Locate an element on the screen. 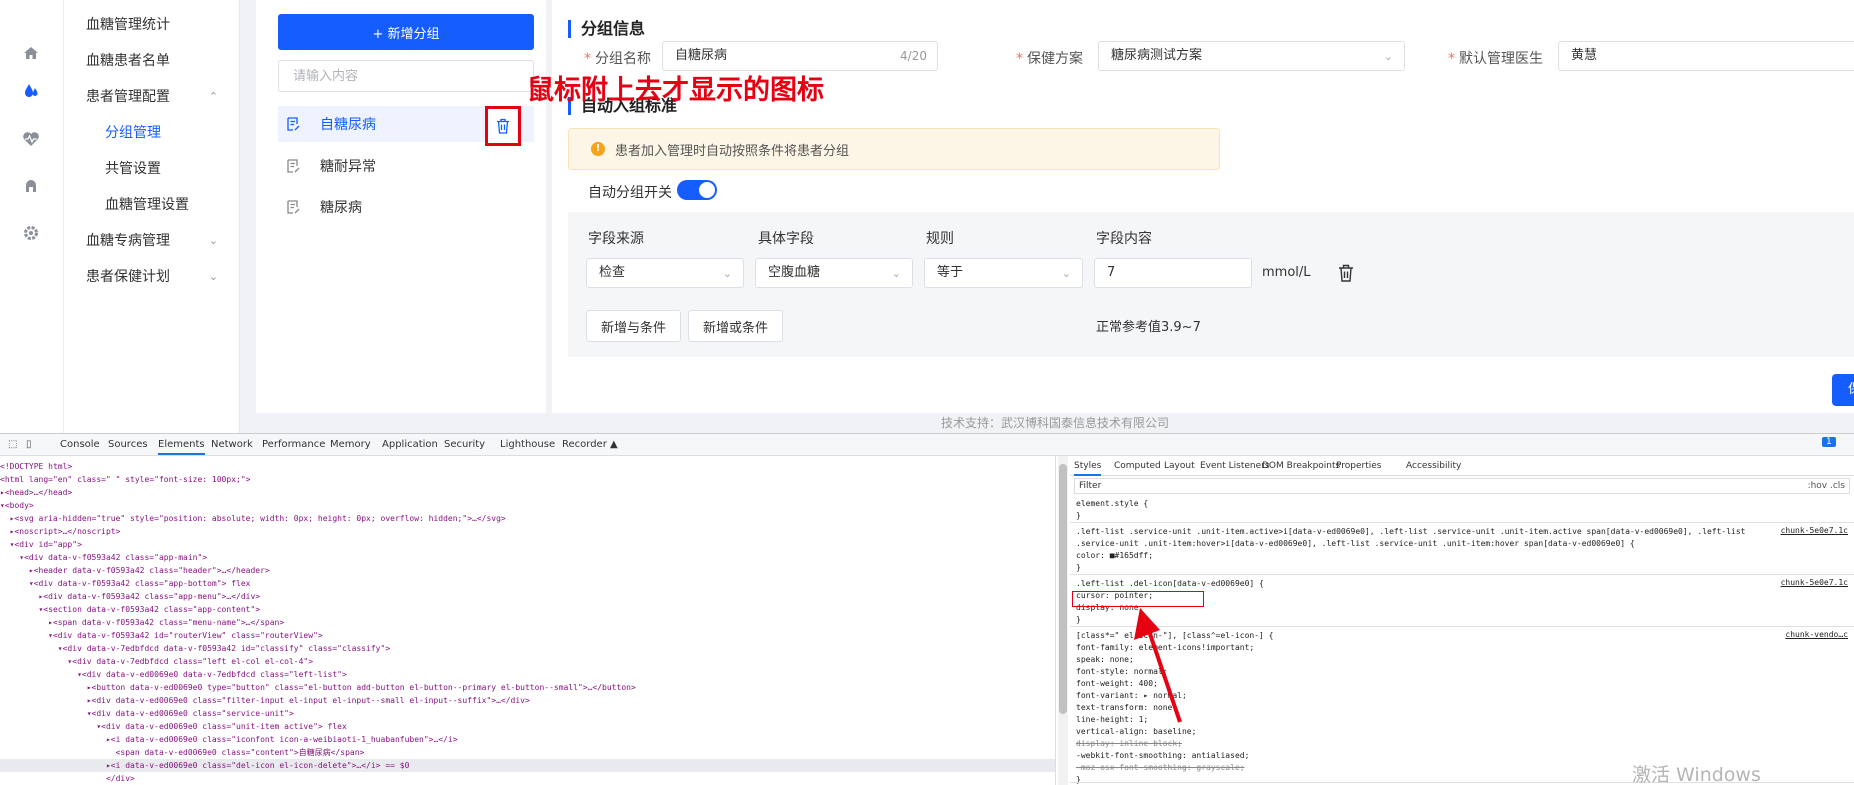 This screenshot has height=785, width=1854. menu-item-glucose-stats: 血糖管理统计 is located at coordinates (152, 25).